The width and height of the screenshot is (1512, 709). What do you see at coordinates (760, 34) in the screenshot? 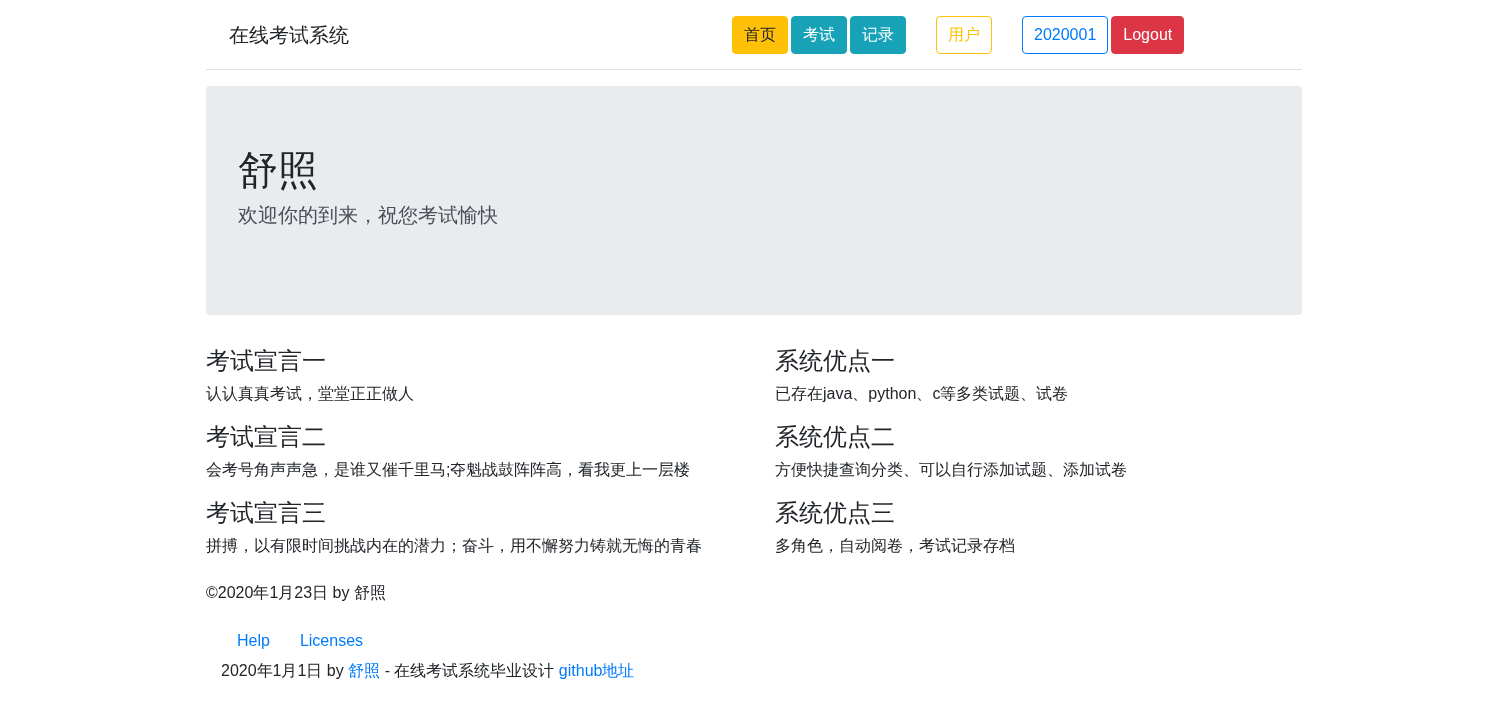
I see `nav-button: 首页` at bounding box center [760, 34].